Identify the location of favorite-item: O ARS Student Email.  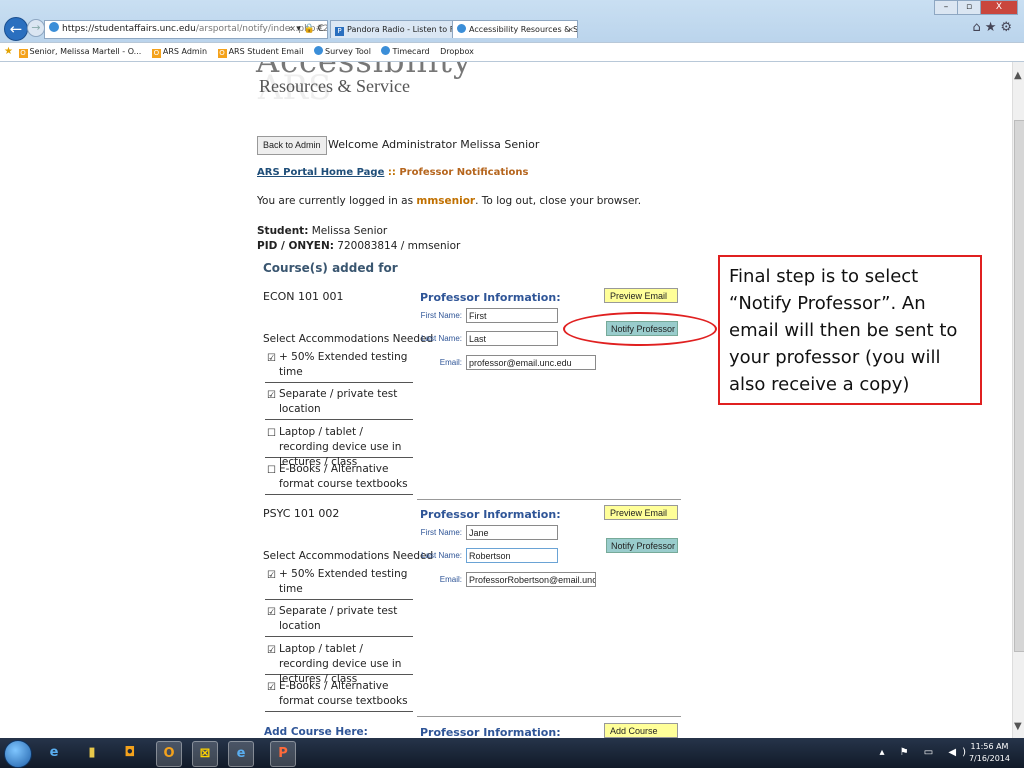
(260, 52).